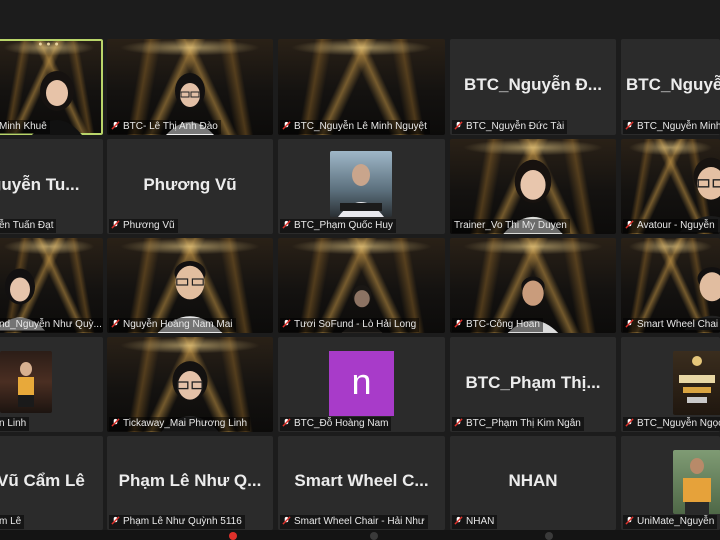  Describe the element at coordinates (177, 522) in the screenshot. I see `participant-name: Phạm Lê Như Quỳnh 5116` at that location.